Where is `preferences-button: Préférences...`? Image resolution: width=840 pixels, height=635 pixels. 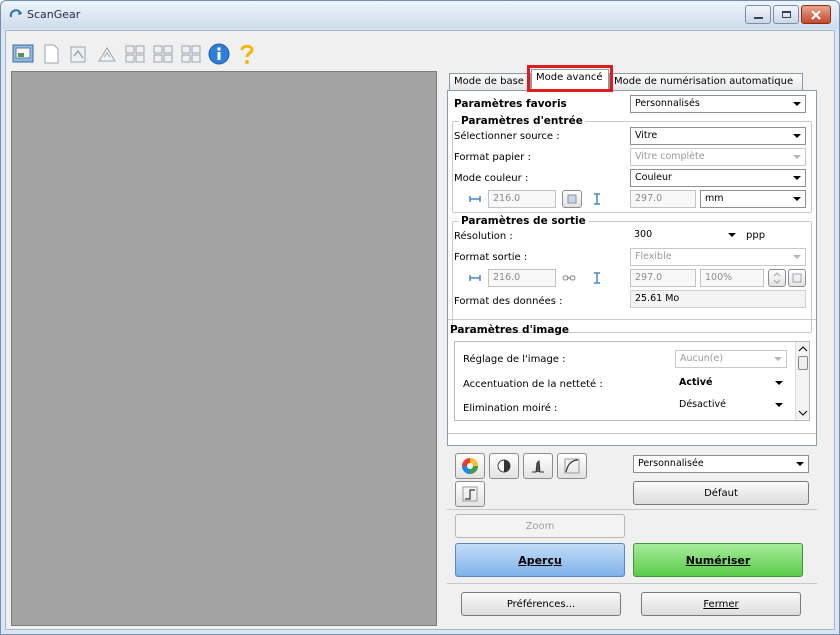
preferences-button: Préférences... is located at coordinates (541, 604).